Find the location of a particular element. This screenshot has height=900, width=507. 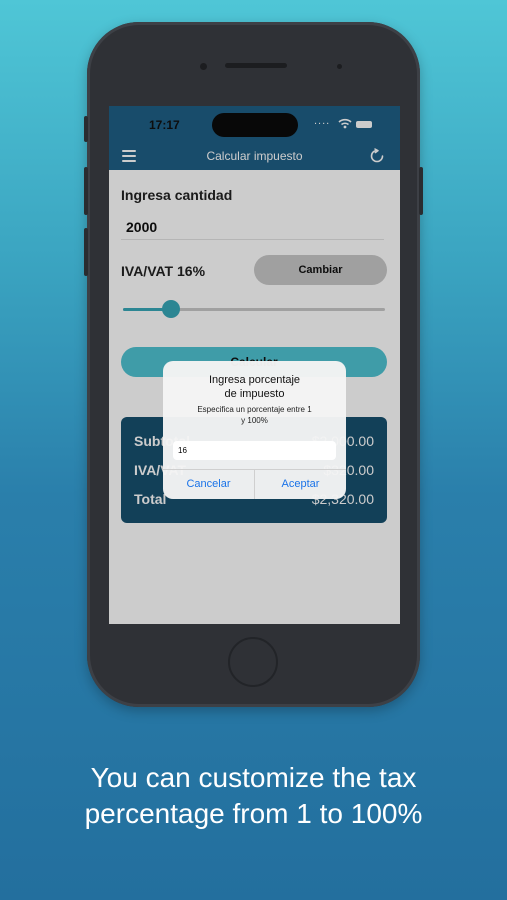

dialog-message: Especifica un porcentaje entre 1 y 100% is located at coordinates (254, 415).